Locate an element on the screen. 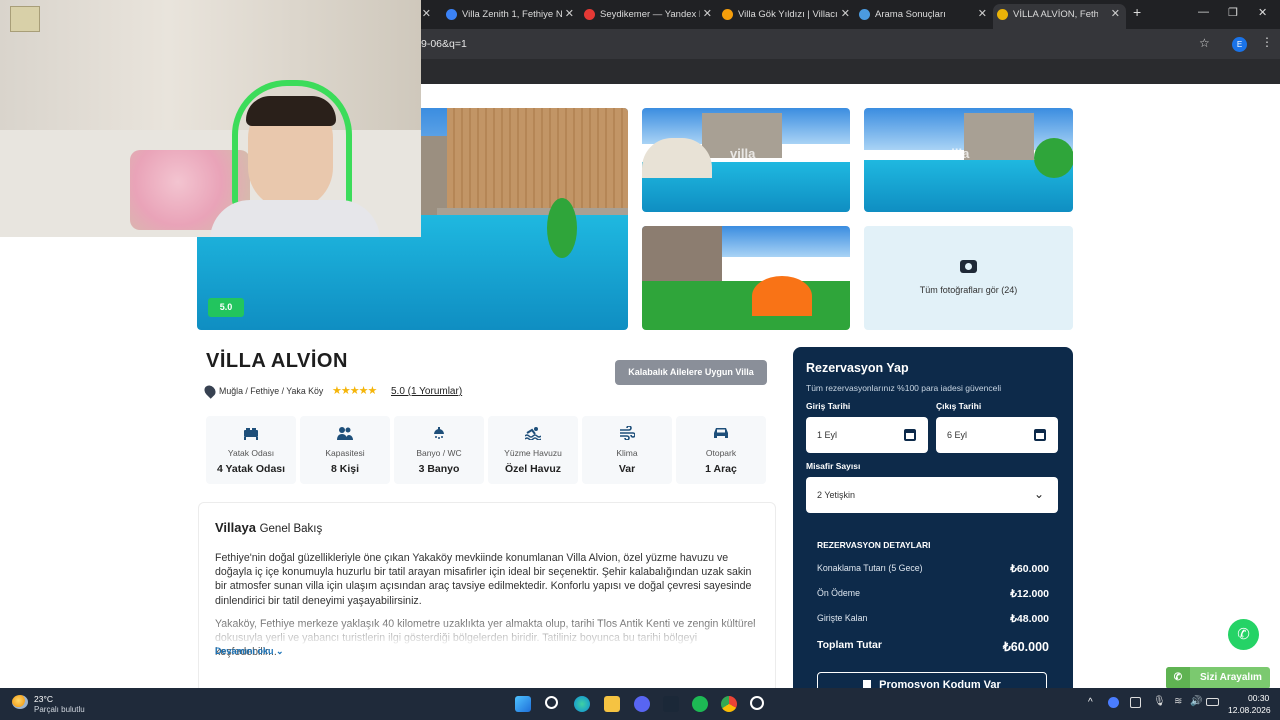 The image size is (1280, 720). read-more-link: Devamını oku ⌄ is located at coordinates (249, 651).